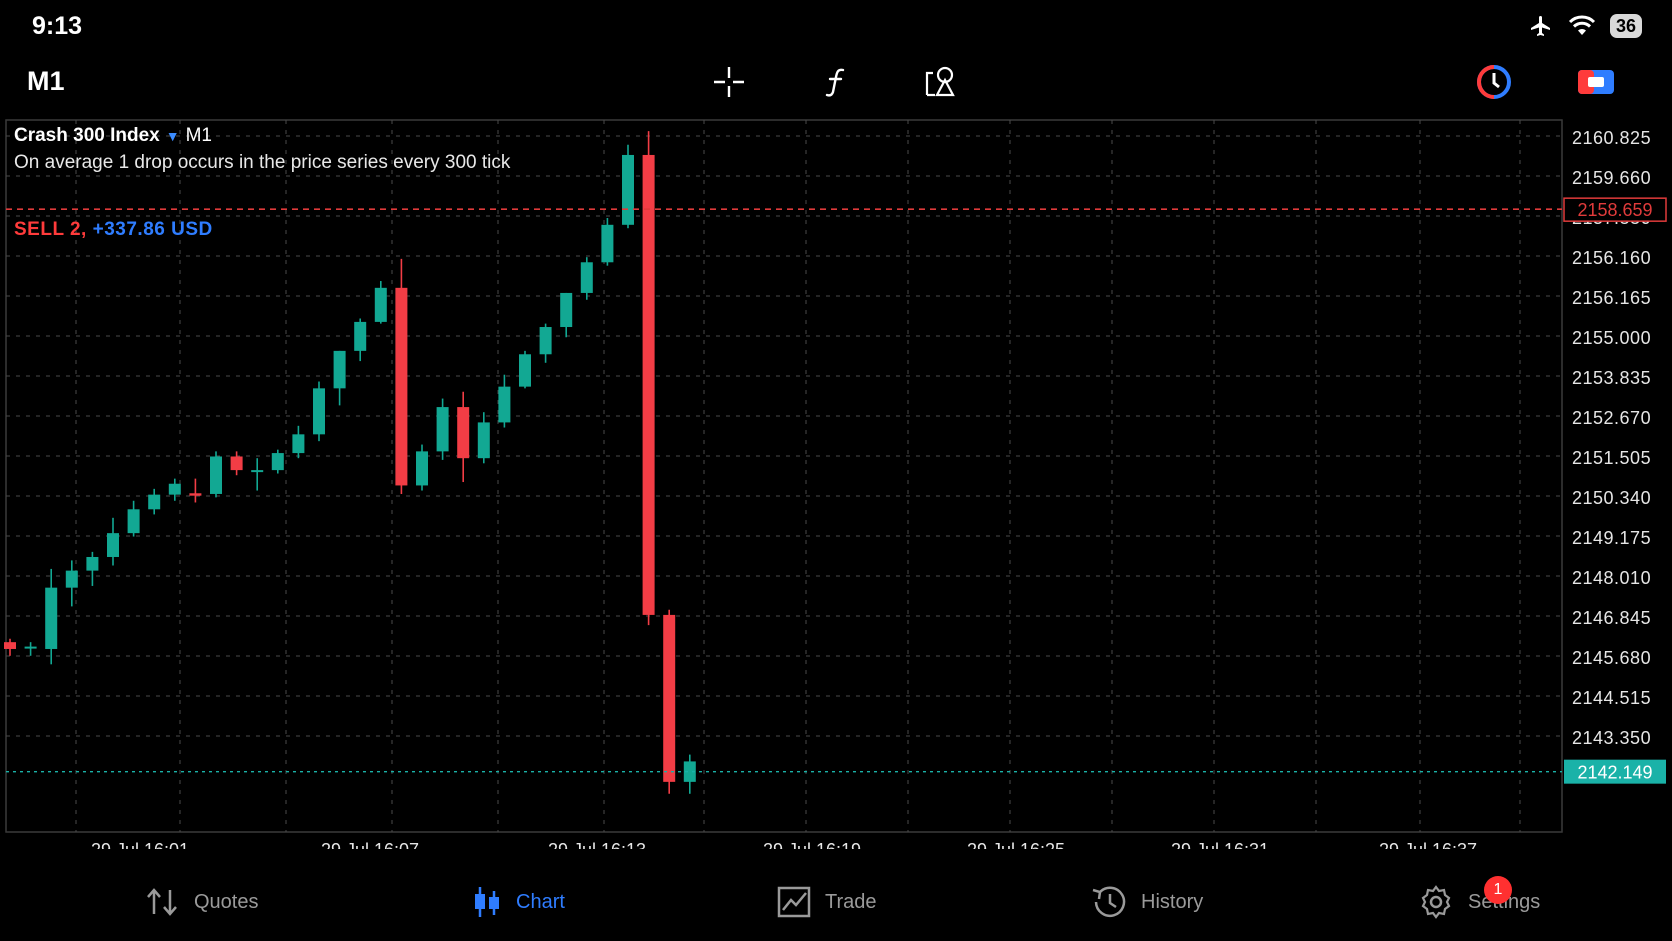  I want to click on time-tick-label: 29 Jul 16:31, so click(1220, 844).